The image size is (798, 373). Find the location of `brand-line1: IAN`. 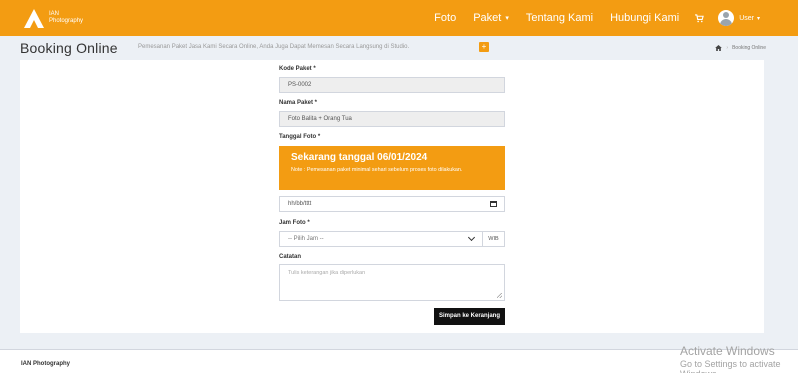

brand-line1: IAN is located at coordinates (54, 14).